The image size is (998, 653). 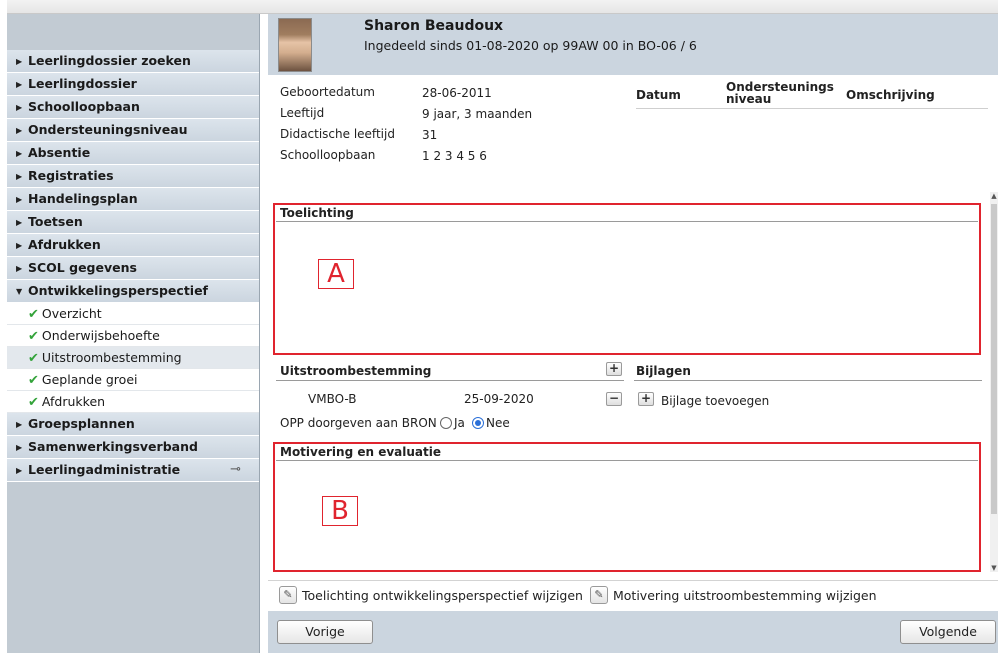 I want to click on sidebar-item-leerlingdossier: ▶ Leerlingdossier, so click(x=133, y=84).